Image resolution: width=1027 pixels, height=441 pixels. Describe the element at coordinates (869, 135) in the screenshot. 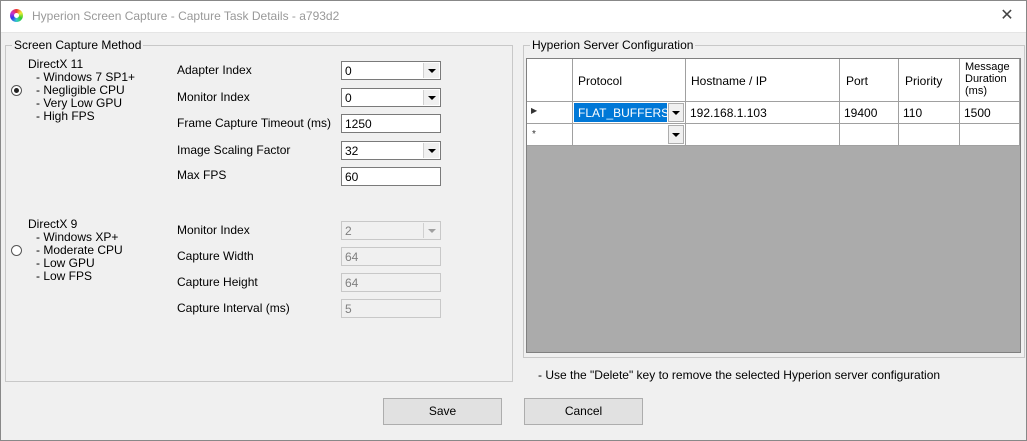

I see `new-row-port-cell` at that location.